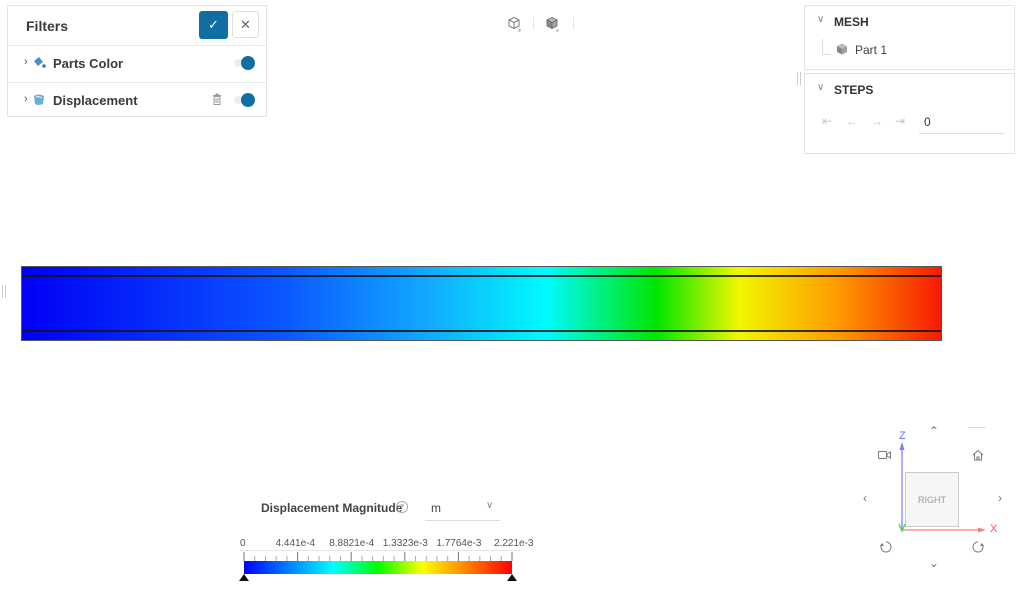  I want to click on beam-edge-bottom, so click(481, 331).